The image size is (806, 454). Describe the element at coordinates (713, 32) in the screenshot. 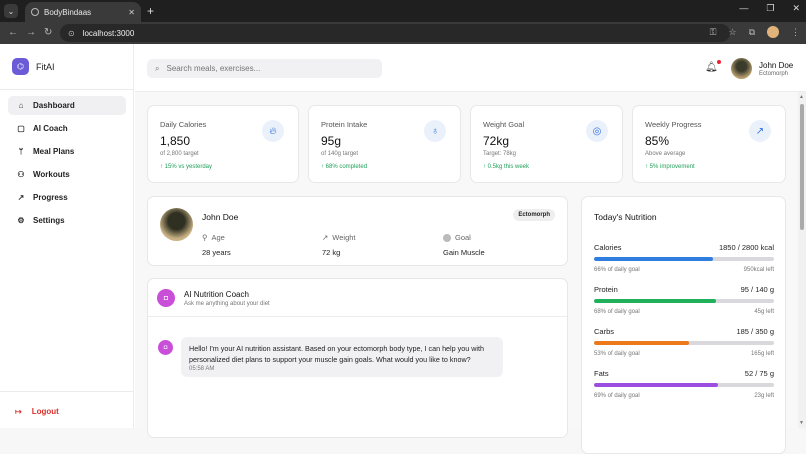

I see `key-icon: ⚿` at that location.